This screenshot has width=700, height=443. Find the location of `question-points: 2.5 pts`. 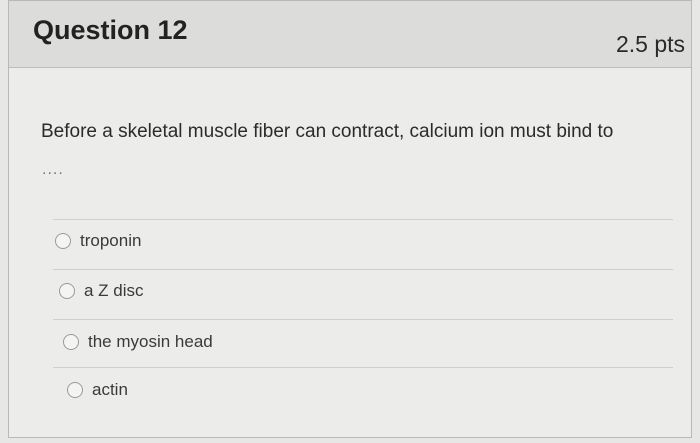

question-points: 2.5 pts is located at coordinates (650, 44).